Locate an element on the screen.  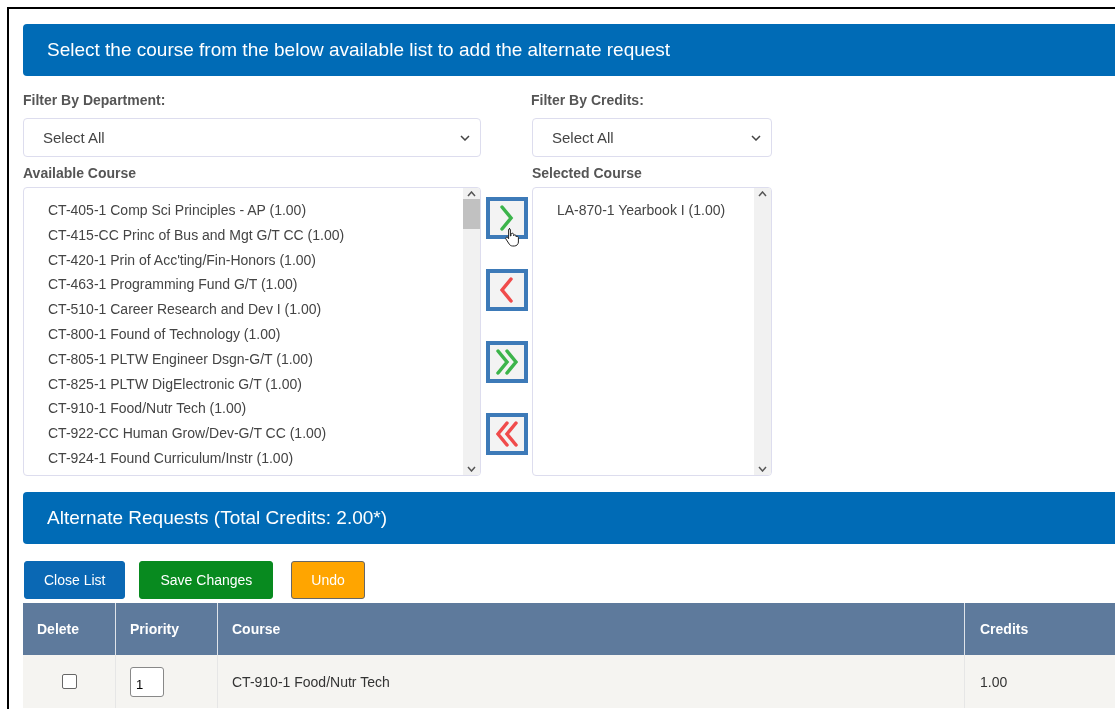
double-chevron-right-icon is located at coordinates (506, 362).